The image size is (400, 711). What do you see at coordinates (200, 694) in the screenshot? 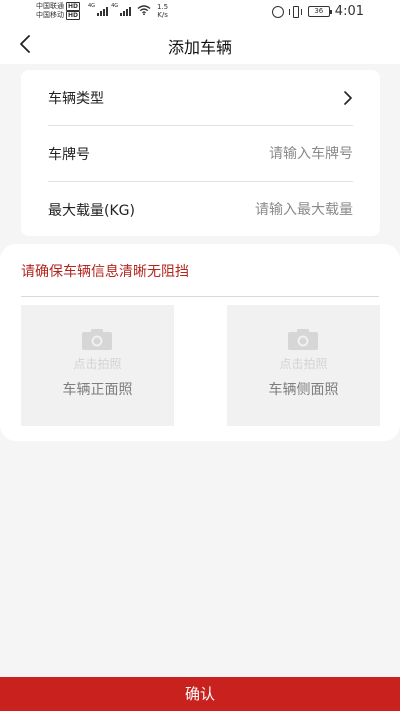
I see `confirm-button: 确认` at bounding box center [200, 694].